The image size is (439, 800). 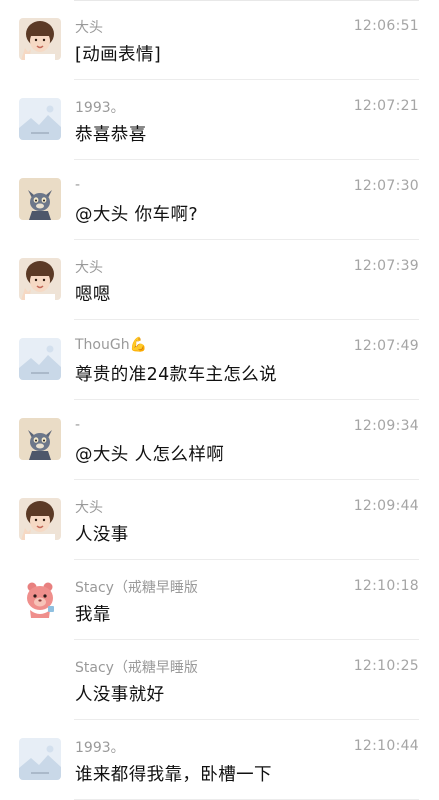 What do you see at coordinates (219, 600) in the screenshot?
I see `message-row: Stacy（戒糖早睡版 12:10:18 我靠` at bounding box center [219, 600].